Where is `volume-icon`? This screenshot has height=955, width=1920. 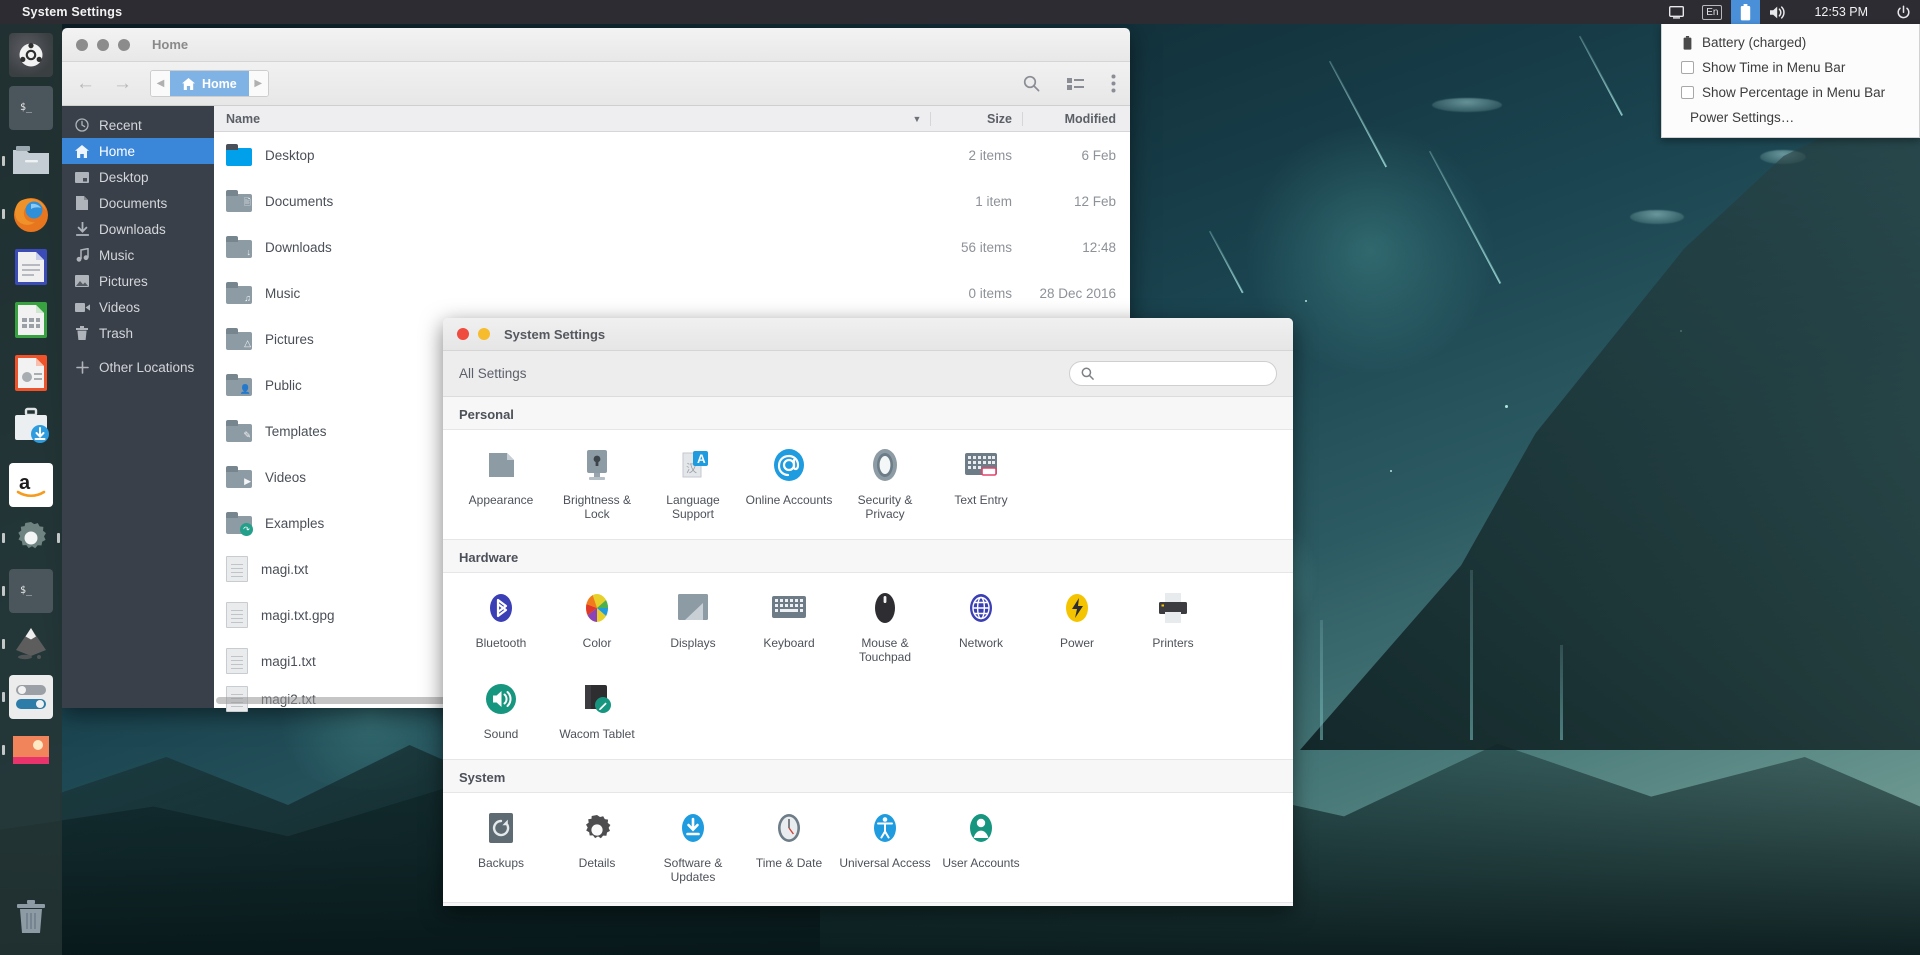
volume-icon is located at coordinates (1777, 12).